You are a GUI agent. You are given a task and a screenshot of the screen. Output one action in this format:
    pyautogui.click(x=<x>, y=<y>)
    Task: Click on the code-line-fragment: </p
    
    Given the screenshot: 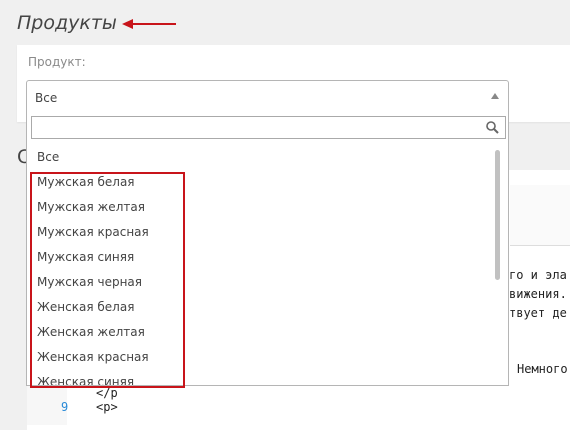 What is the action you would take?
    pyautogui.click(x=107, y=393)
    